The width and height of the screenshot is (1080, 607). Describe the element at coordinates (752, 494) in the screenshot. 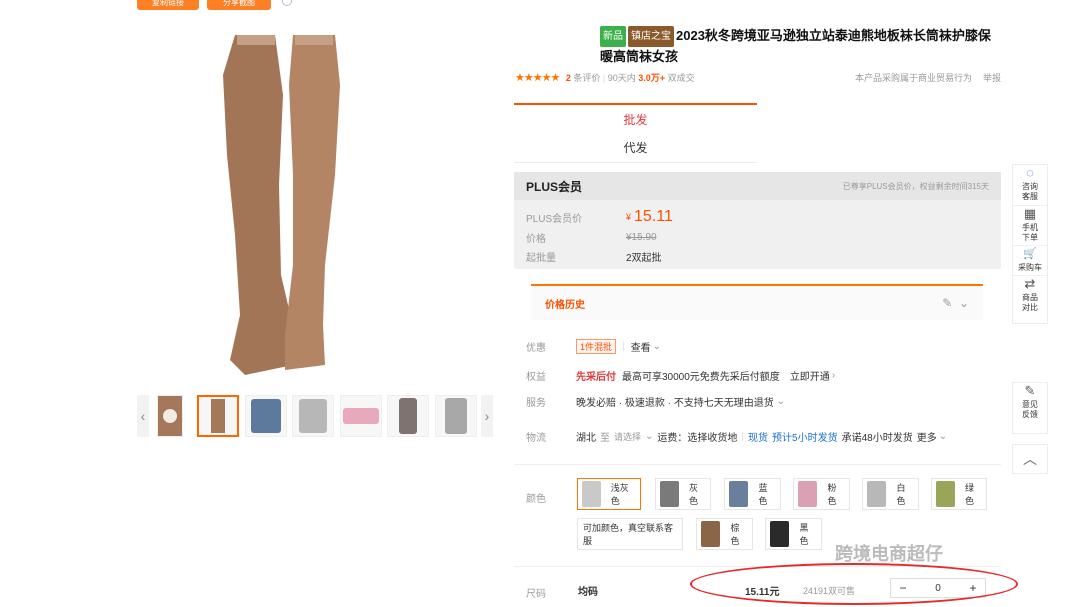

I see `color-option-blue: 蓝色` at that location.